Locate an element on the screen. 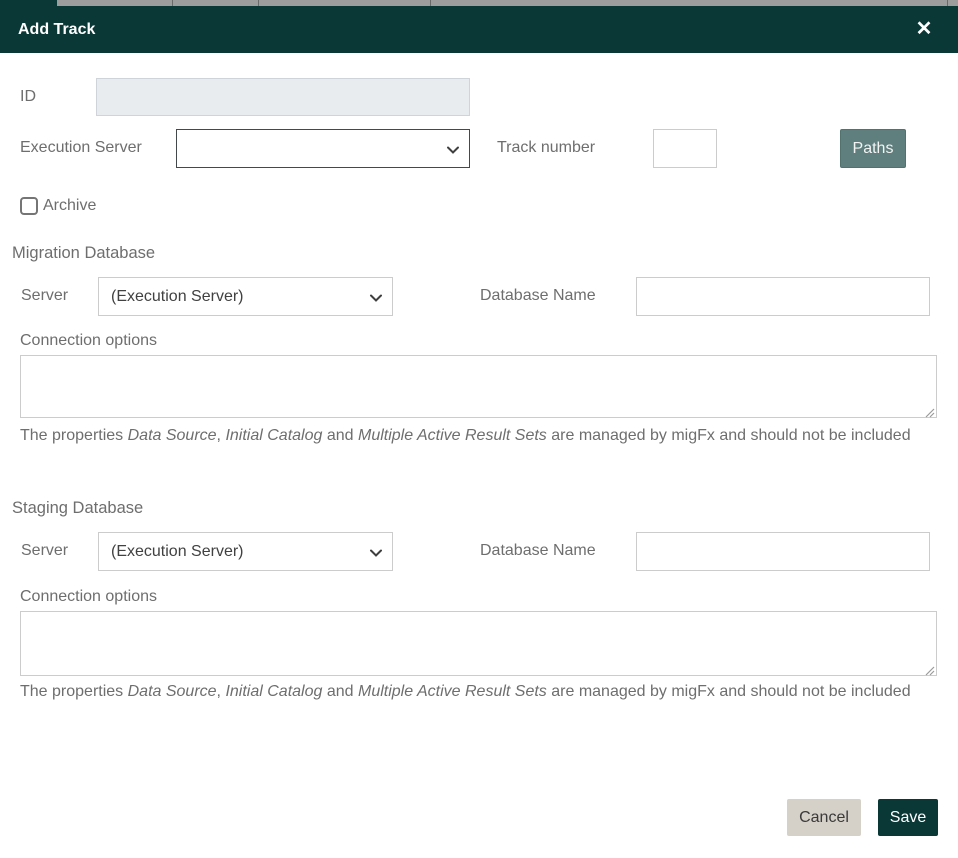 The width and height of the screenshot is (958, 858). staging-server-select: (Execution Server) is located at coordinates (245, 551).